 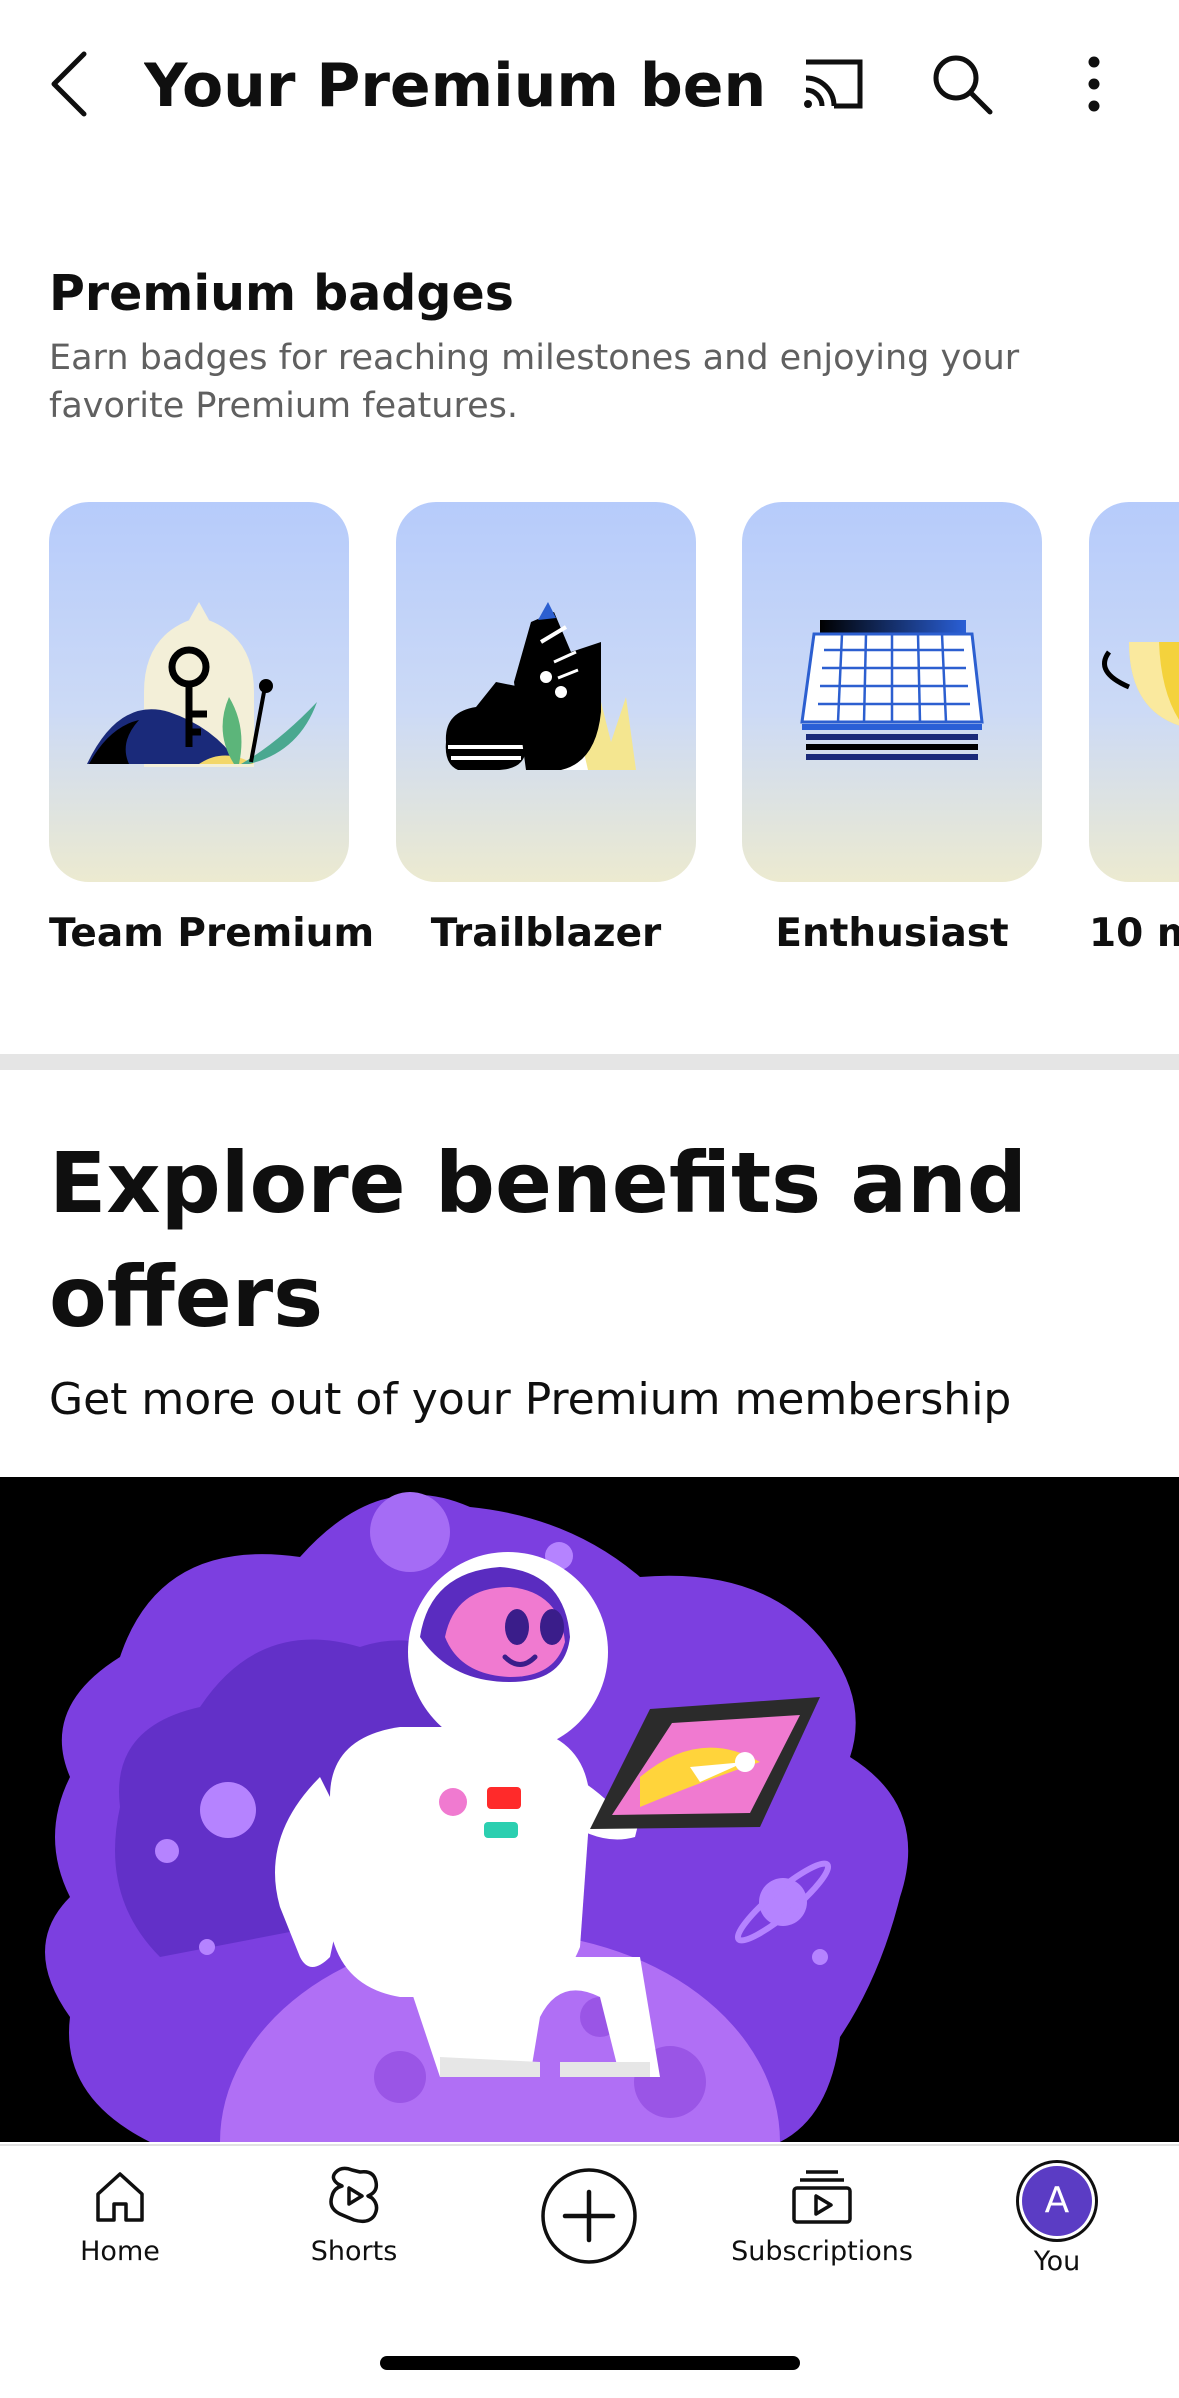 I want to click on badge-partial: 10 m, so click(x=1134, y=733).